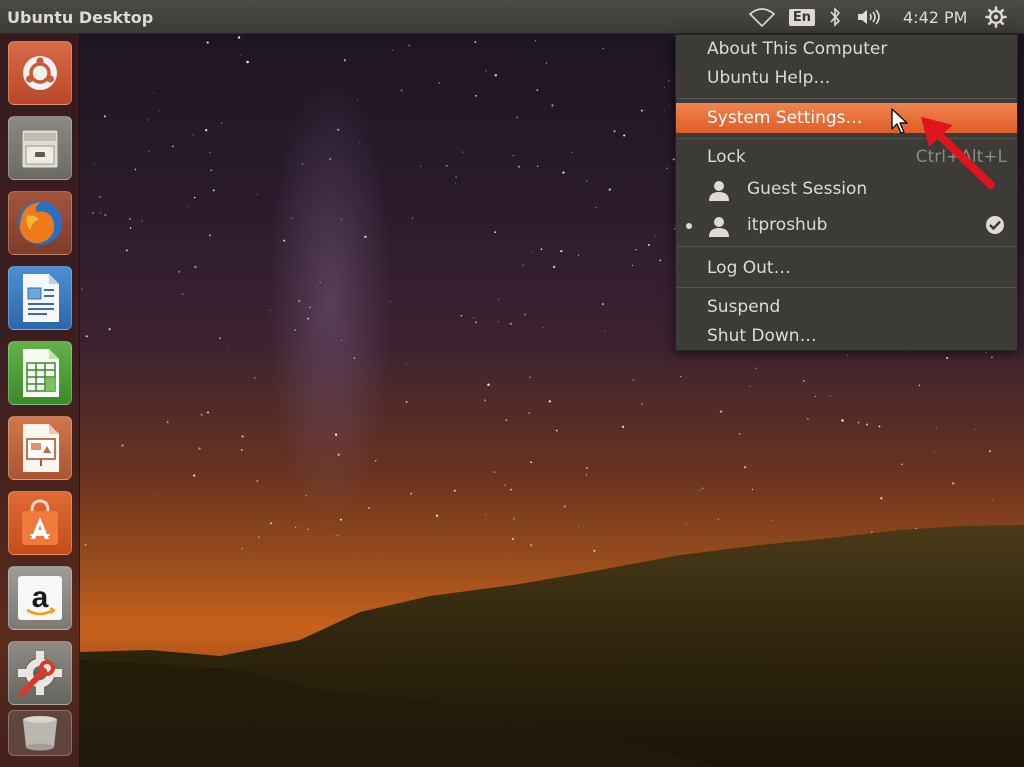 Image resolution: width=1024 pixels, height=767 pixels. I want to click on trash-icon, so click(39, 733).